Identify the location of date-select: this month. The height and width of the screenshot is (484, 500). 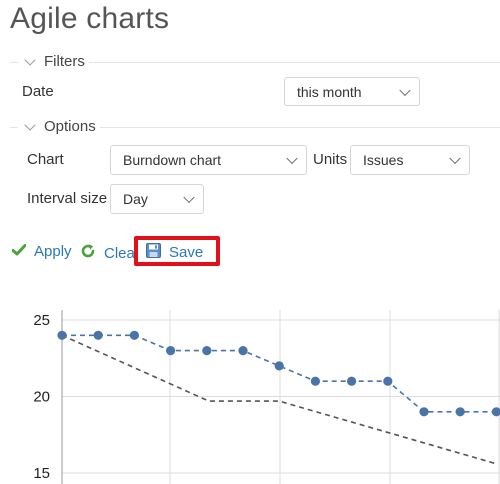
(352, 91).